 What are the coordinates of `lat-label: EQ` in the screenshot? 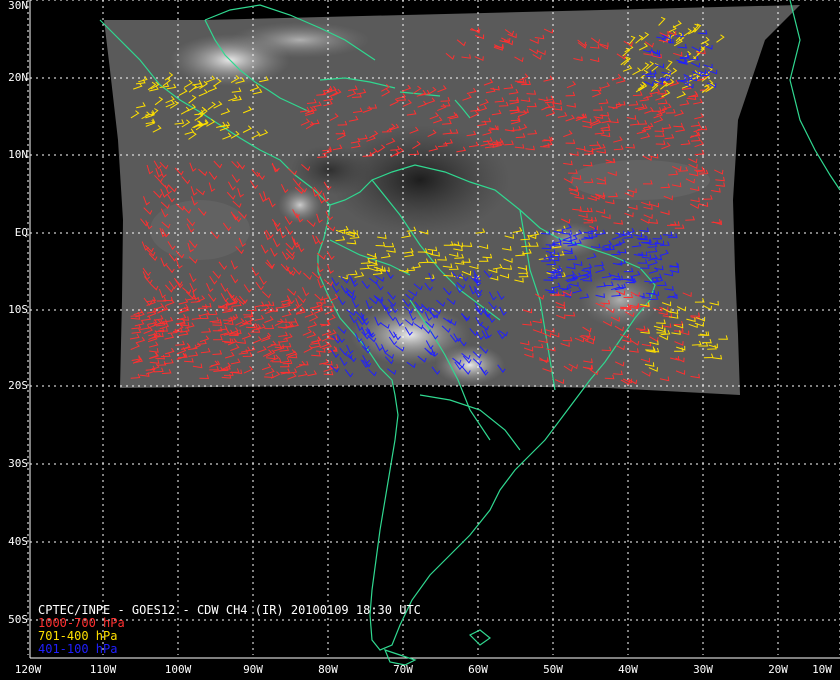 It's located at (21, 232).